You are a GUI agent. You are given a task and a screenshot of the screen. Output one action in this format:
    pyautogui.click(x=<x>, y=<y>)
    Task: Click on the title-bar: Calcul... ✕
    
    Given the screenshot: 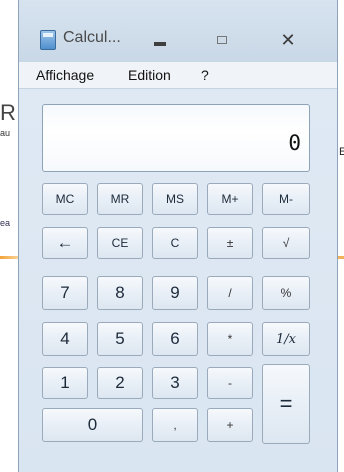 What is the action you would take?
    pyautogui.click(x=178, y=31)
    